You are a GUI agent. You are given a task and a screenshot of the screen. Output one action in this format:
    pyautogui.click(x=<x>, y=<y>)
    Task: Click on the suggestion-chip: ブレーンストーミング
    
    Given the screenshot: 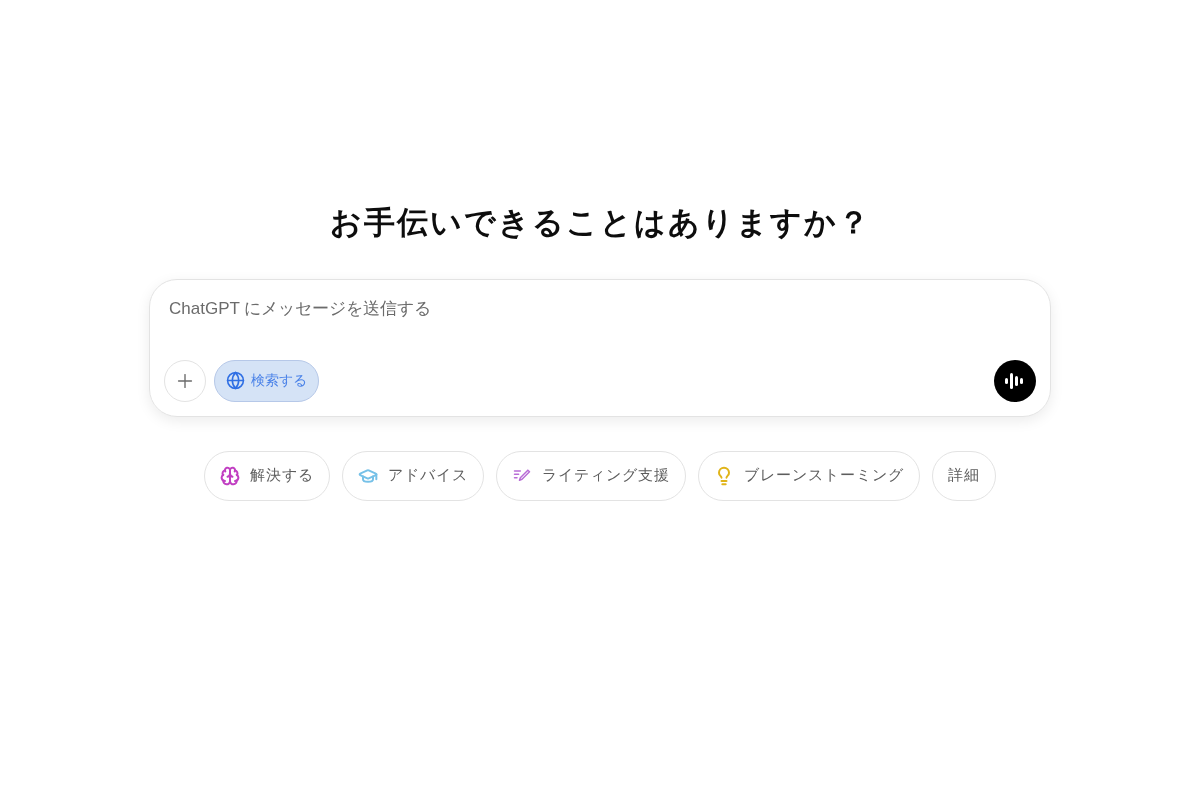 What is the action you would take?
    pyautogui.click(x=809, y=475)
    